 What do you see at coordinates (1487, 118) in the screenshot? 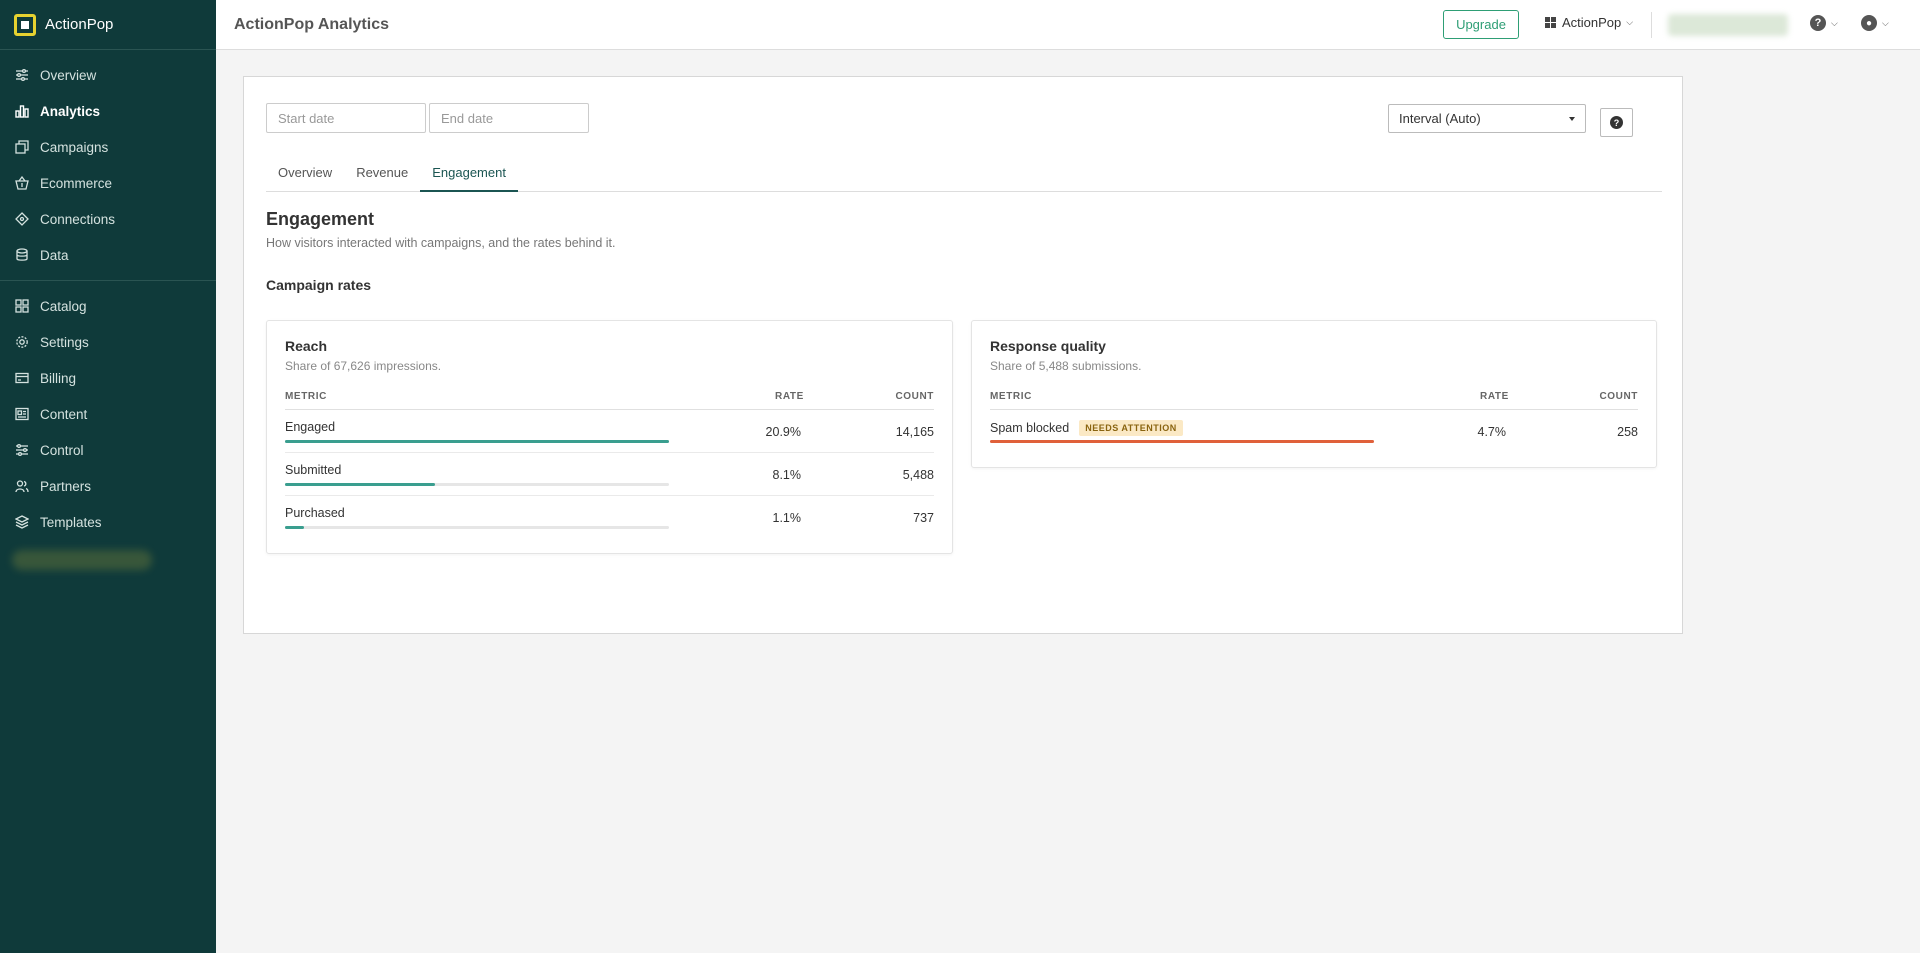
I see `interval-select: Interval (Auto)` at bounding box center [1487, 118].